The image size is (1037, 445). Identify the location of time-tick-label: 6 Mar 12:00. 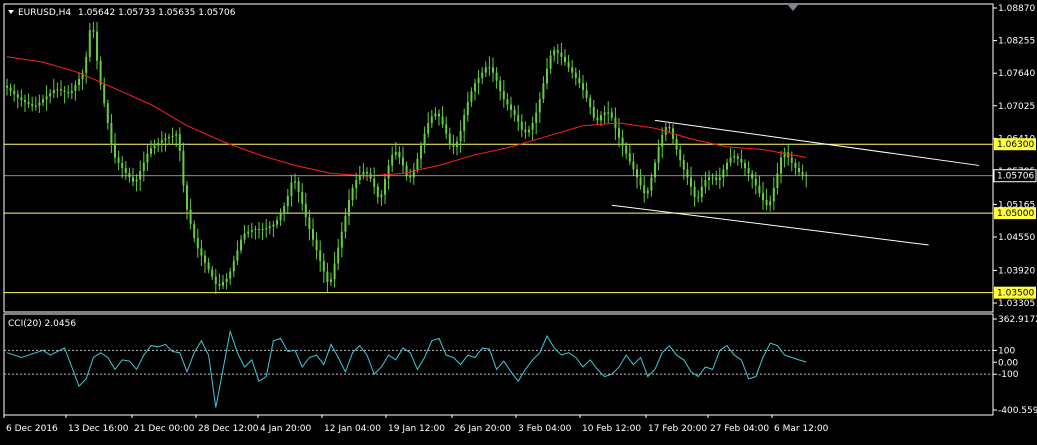
(801, 429).